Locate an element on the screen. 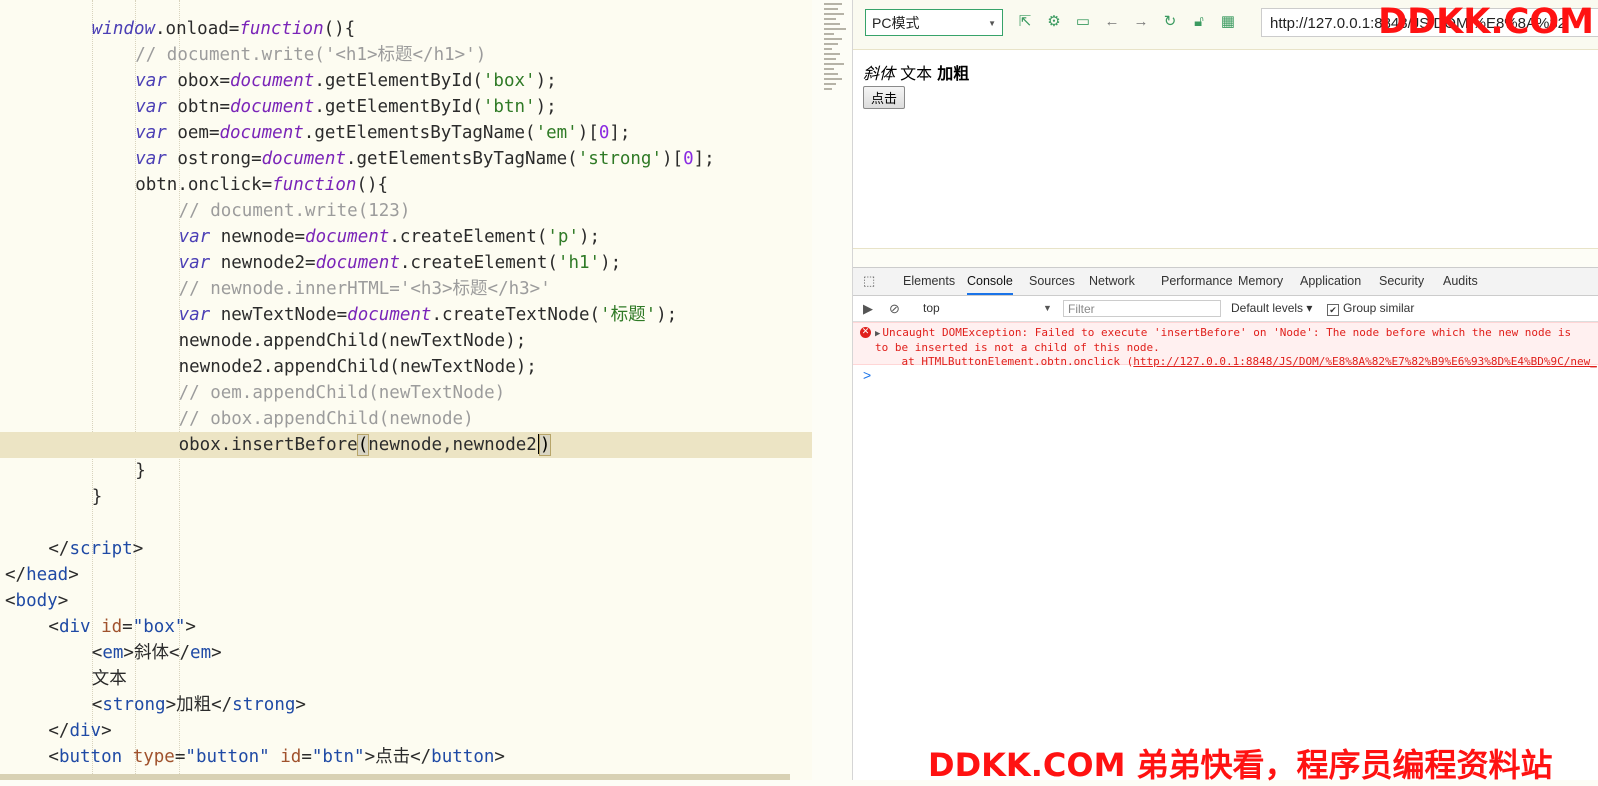 The width and height of the screenshot is (1598, 786). group-similar-checkbox: ✔ Group similar is located at coordinates (1370, 308).